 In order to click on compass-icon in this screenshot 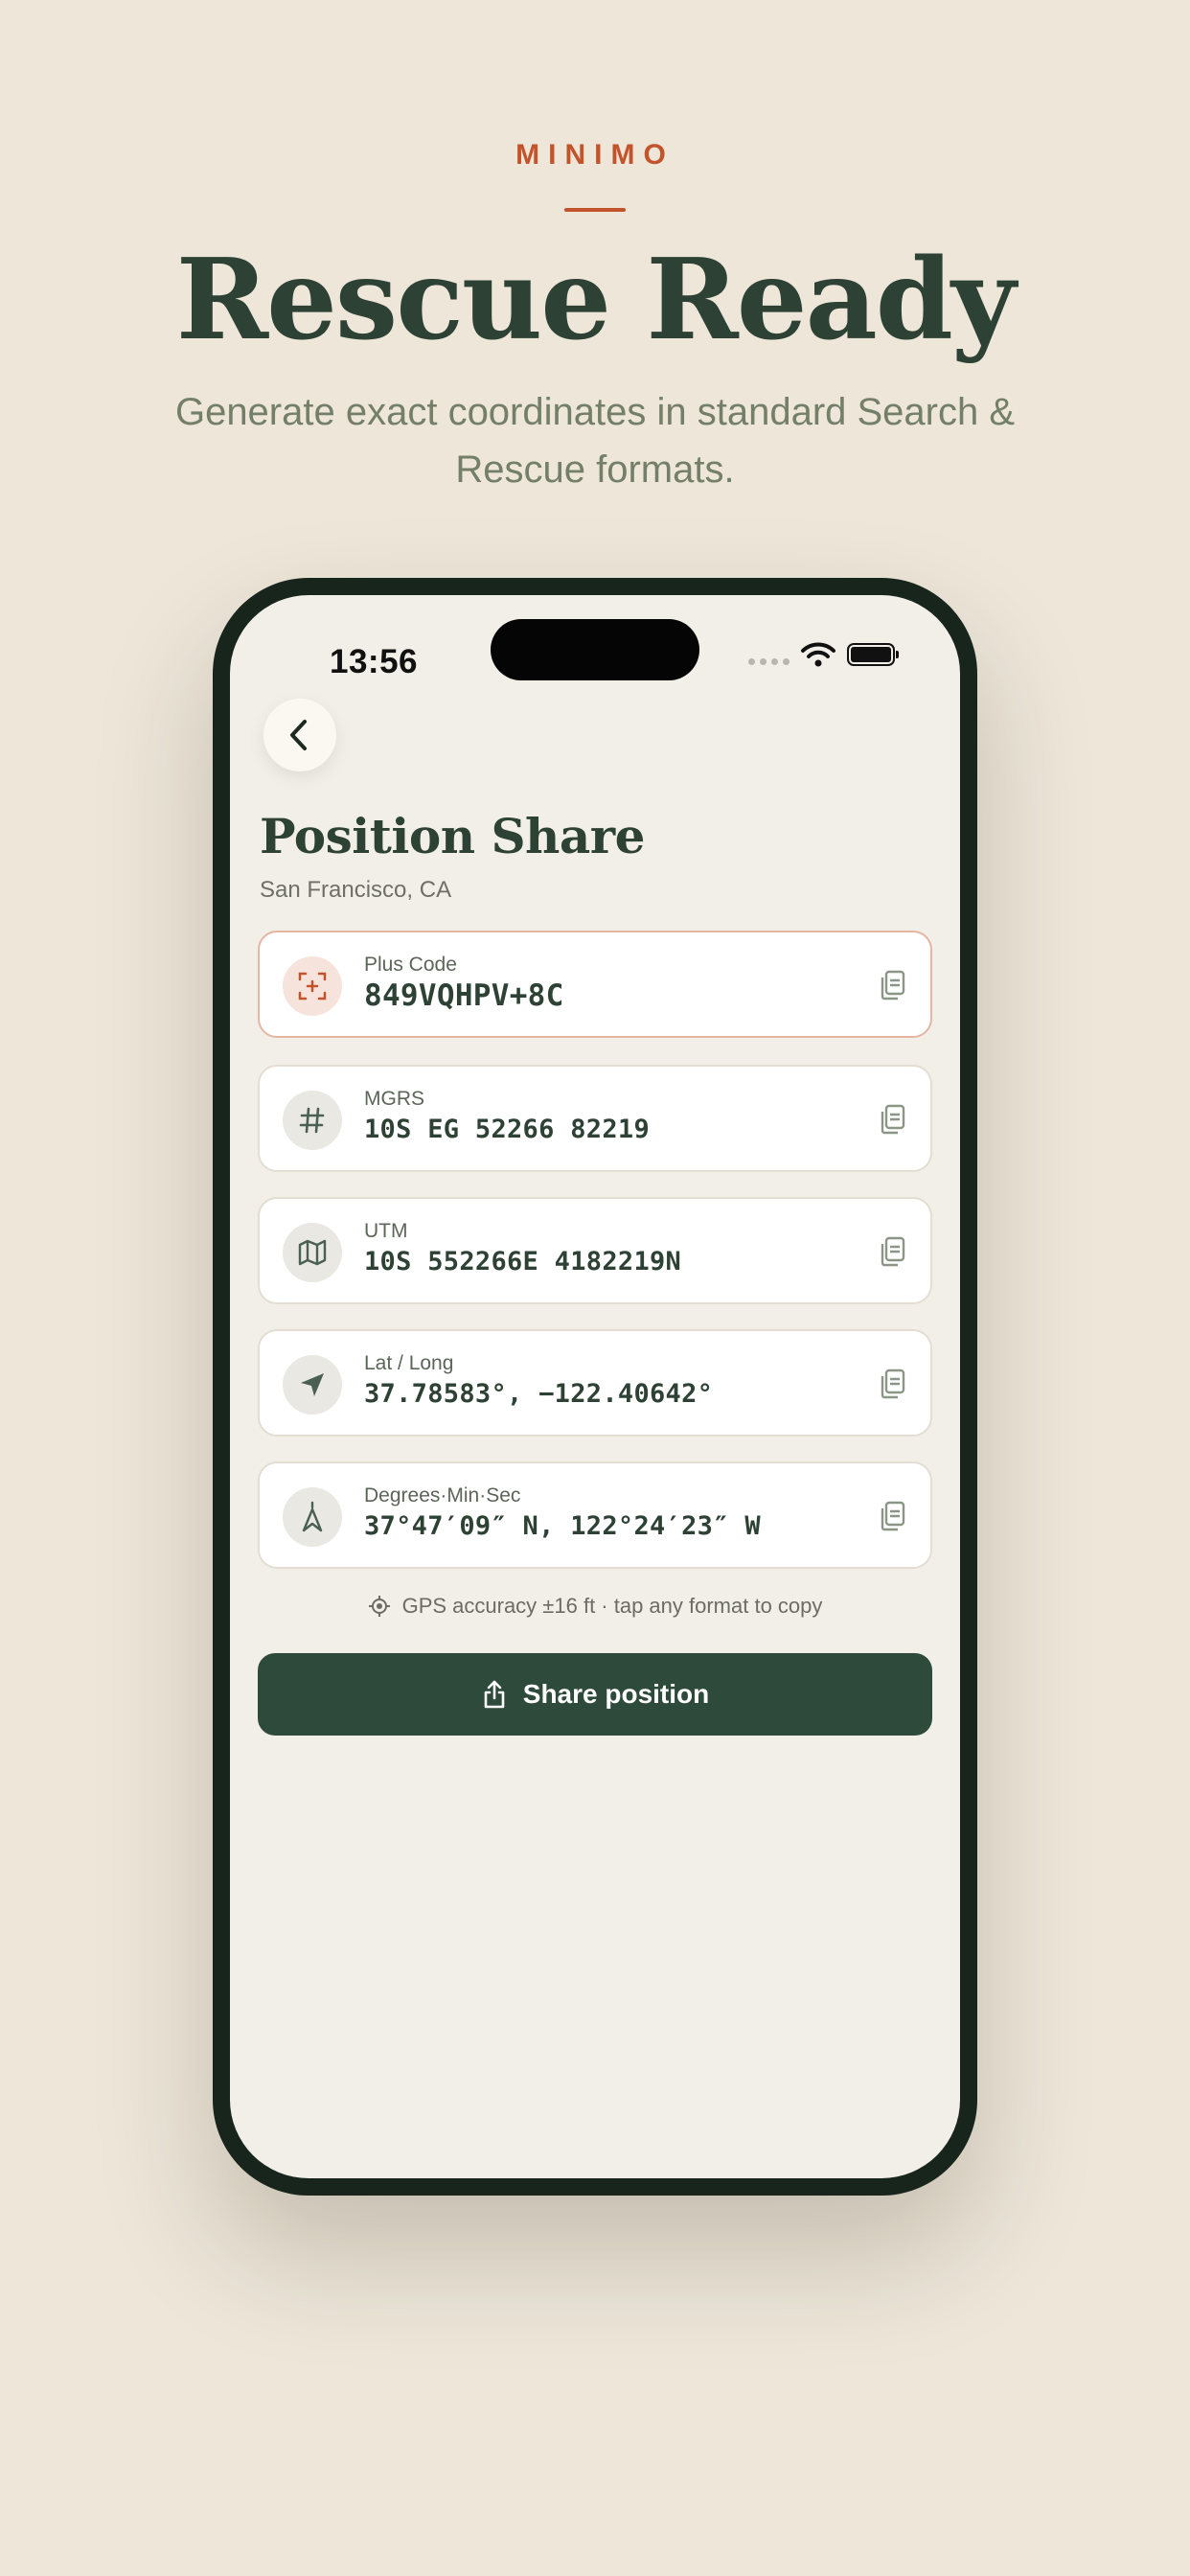, I will do `click(312, 1517)`.